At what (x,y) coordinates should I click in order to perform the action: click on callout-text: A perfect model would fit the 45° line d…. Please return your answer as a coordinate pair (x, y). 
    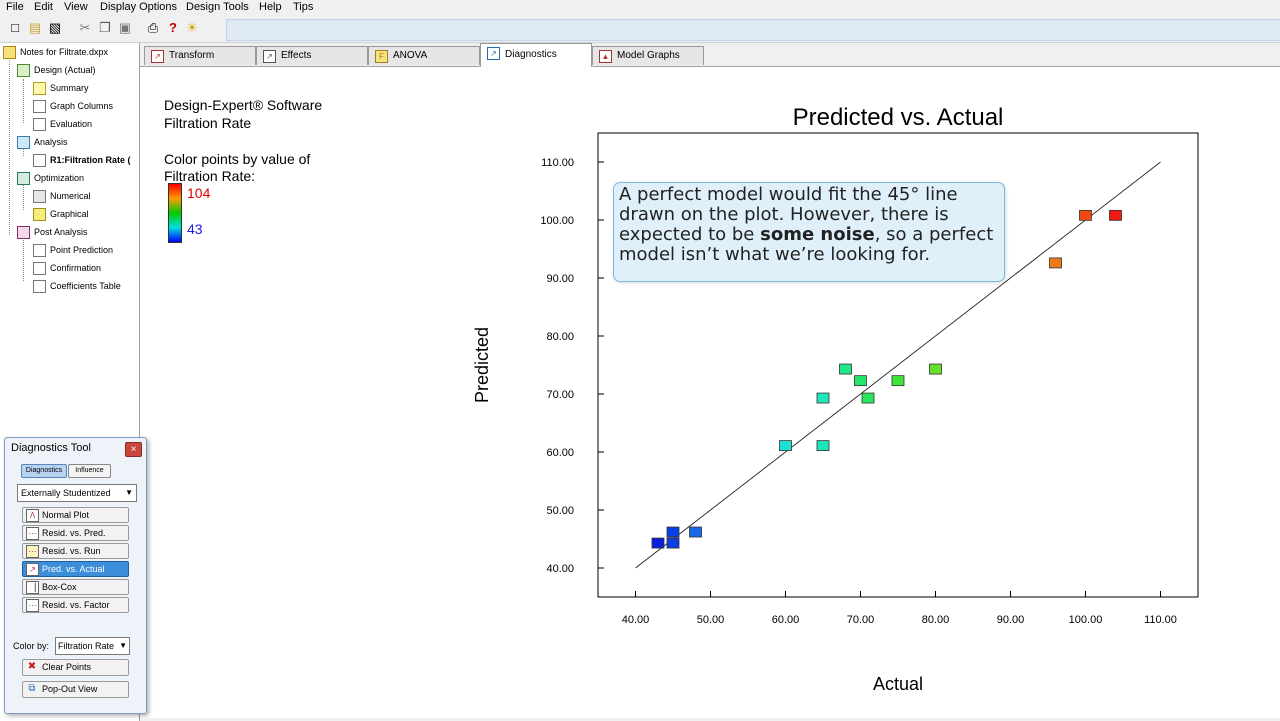
    Looking at the image, I should click on (806, 224).